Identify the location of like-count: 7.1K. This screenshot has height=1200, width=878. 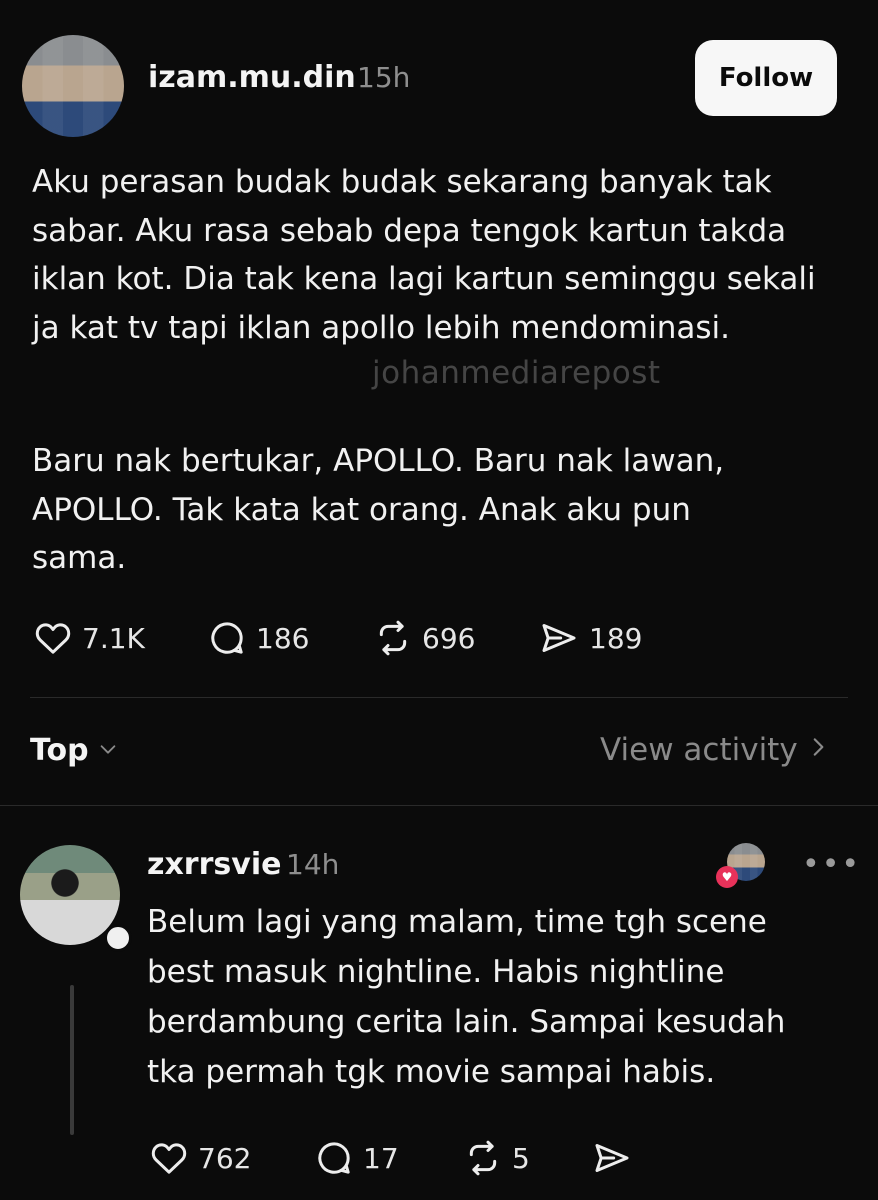
(113, 638).